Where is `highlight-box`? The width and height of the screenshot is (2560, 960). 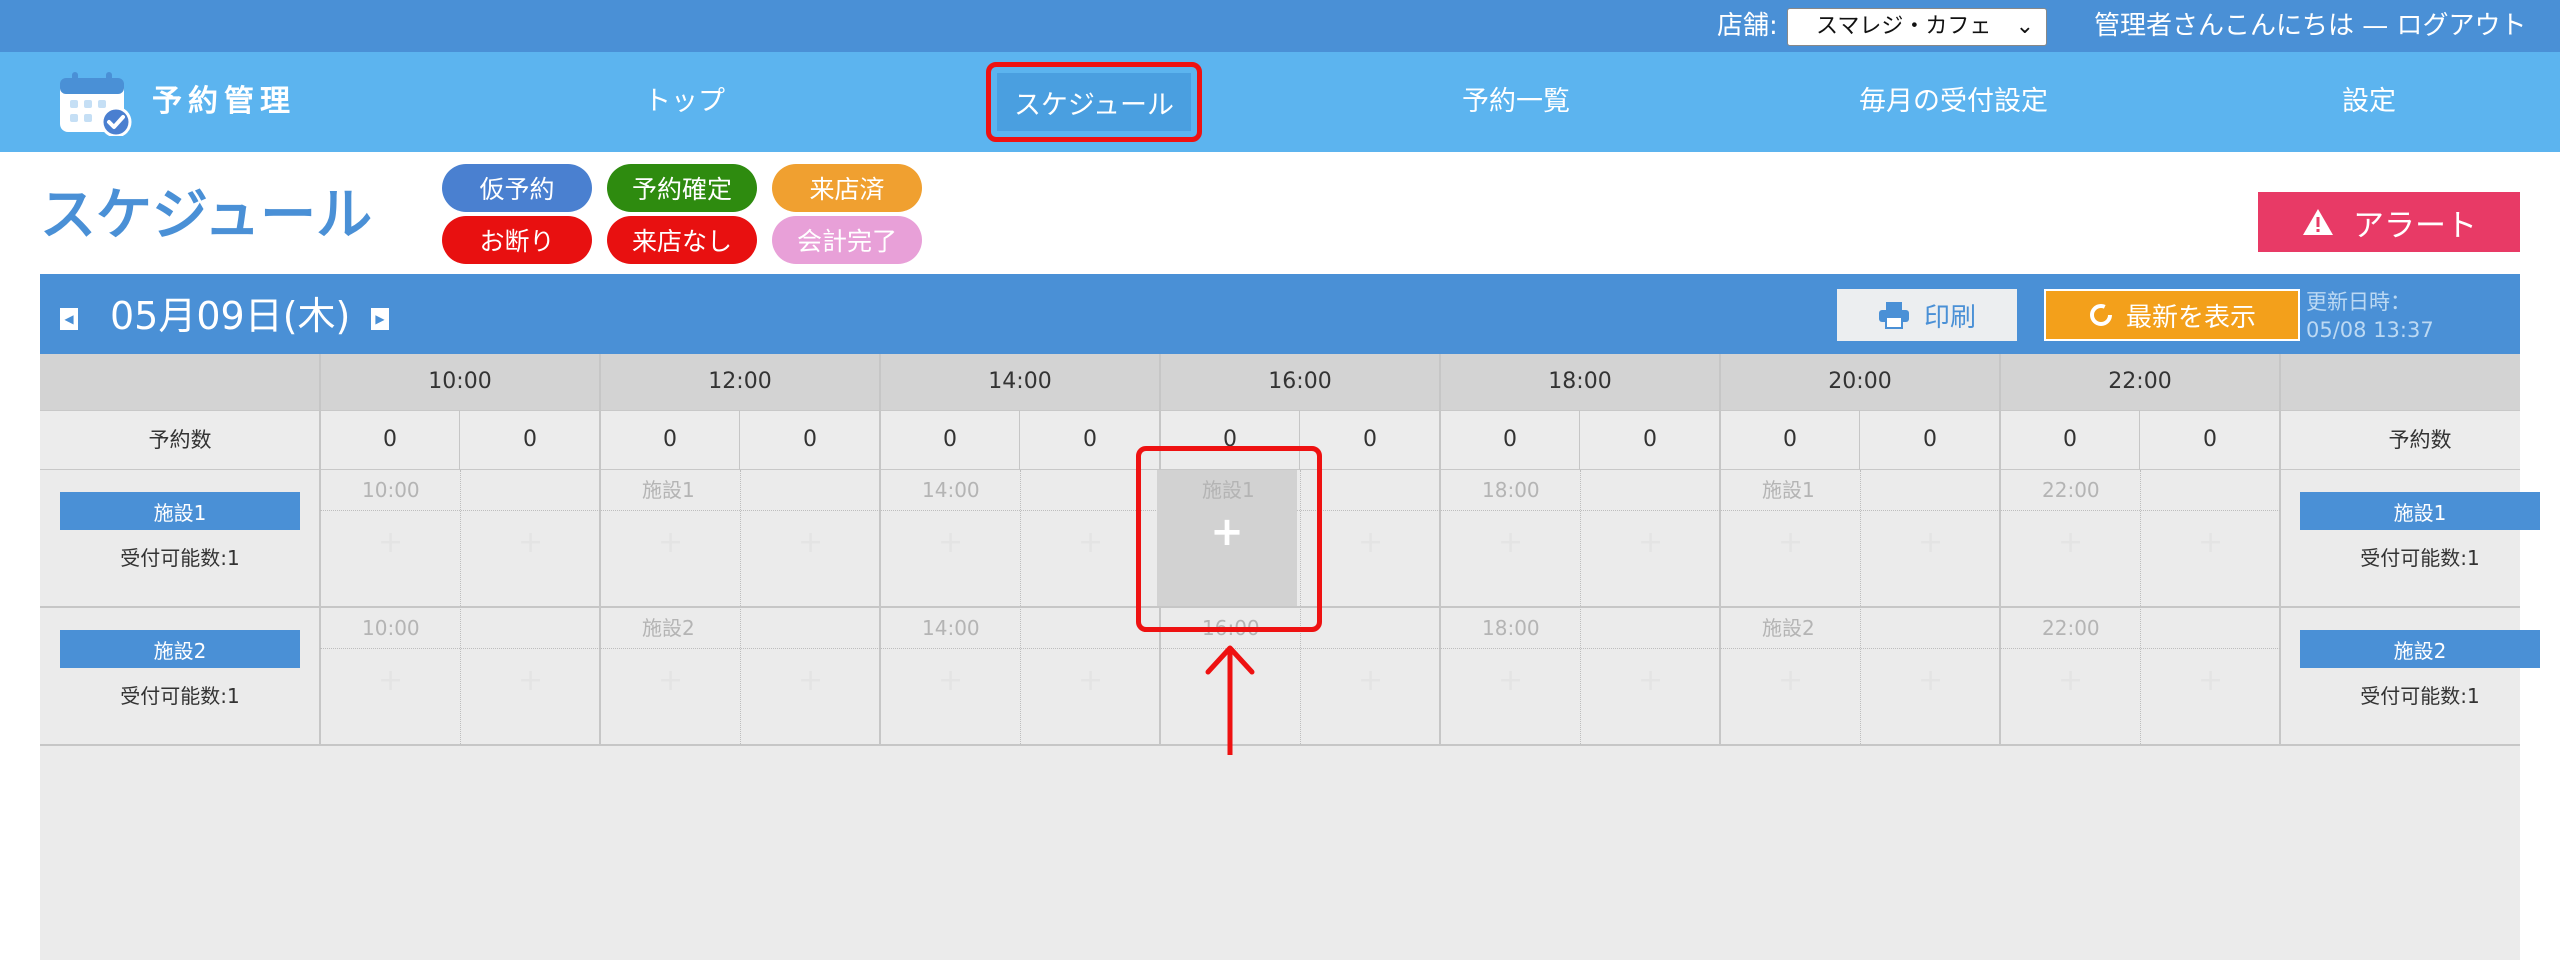 highlight-box is located at coordinates (1229, 539).